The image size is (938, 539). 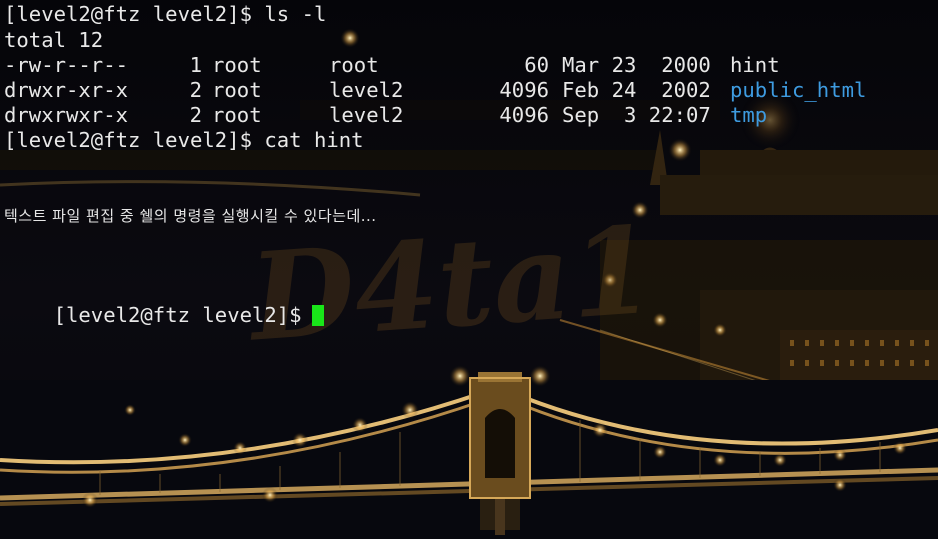 What do you see at coordinates (165, 14) in the screenshot?
I see `command-line-ls: [level2@ftz level2]$ ls -l` at bounding box center [165, 14].